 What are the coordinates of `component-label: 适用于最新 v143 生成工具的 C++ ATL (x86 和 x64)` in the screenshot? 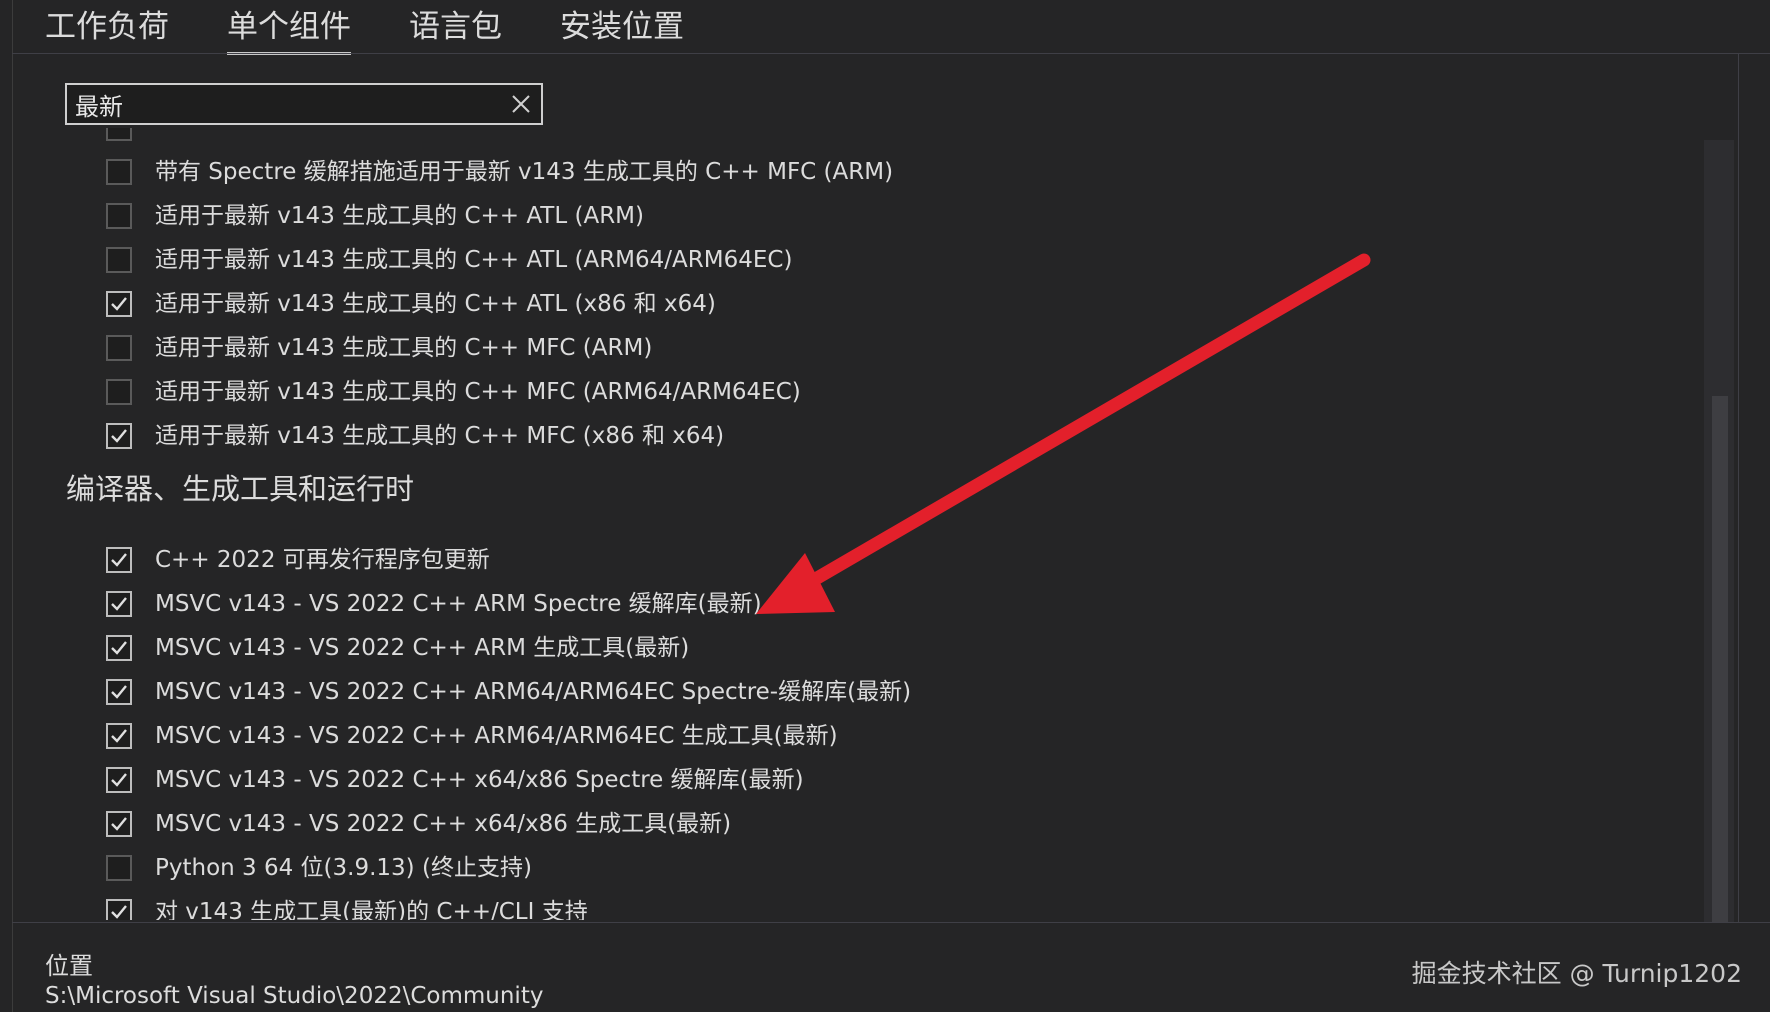 It's located at (435, 304).